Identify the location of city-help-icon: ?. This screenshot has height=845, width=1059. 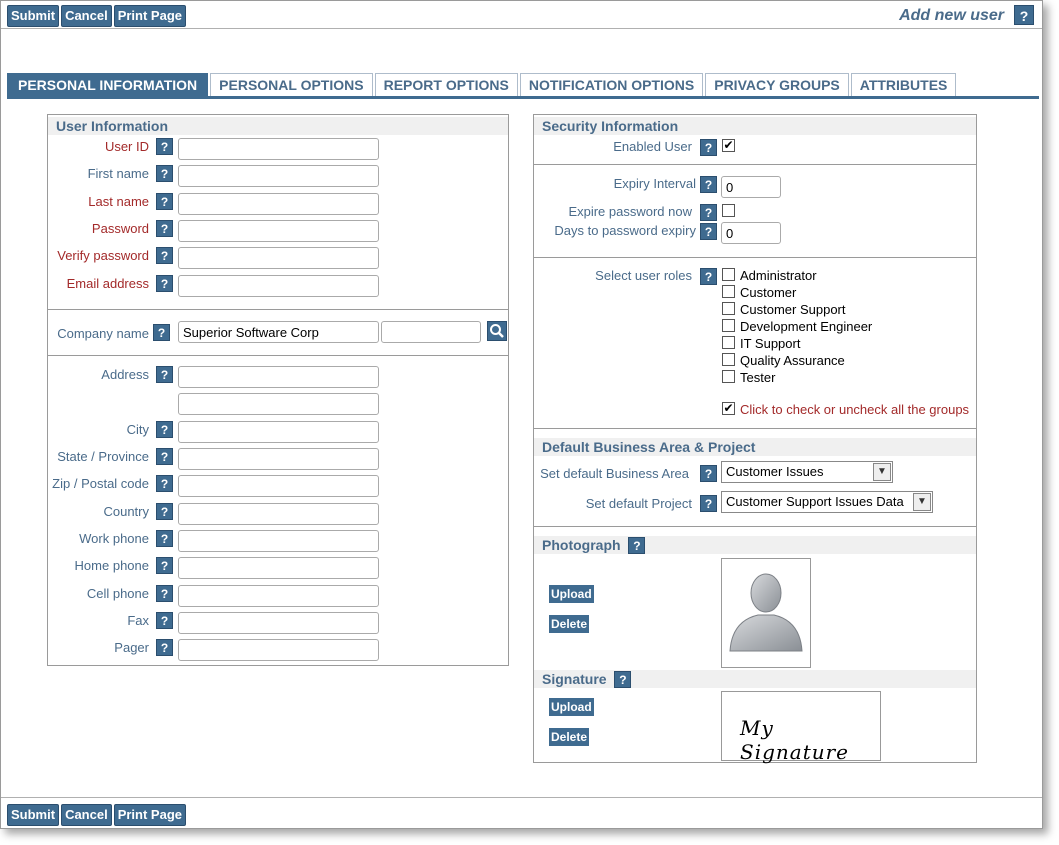
(164, 429).